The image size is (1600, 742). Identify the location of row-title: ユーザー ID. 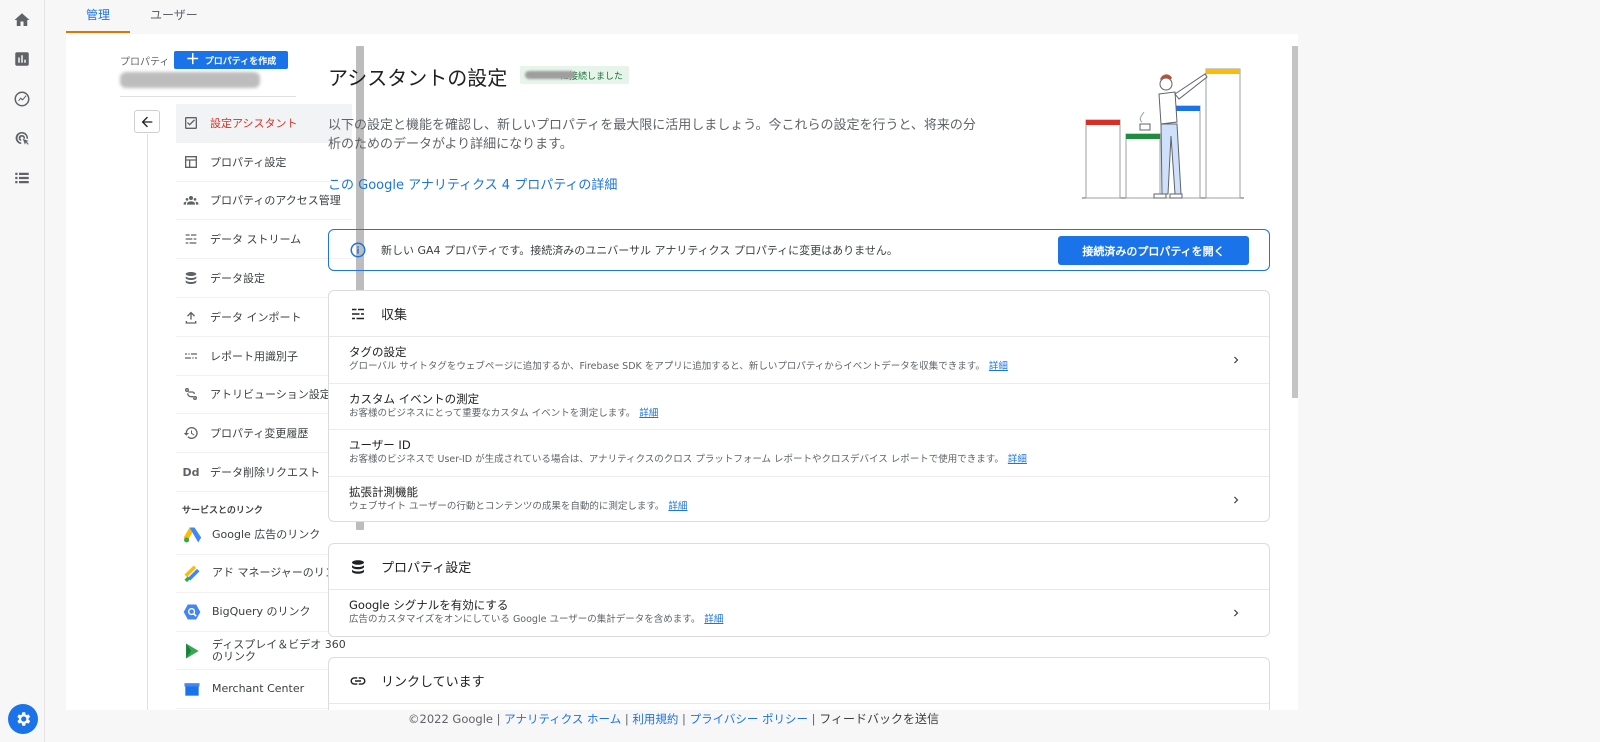
(380, 445).